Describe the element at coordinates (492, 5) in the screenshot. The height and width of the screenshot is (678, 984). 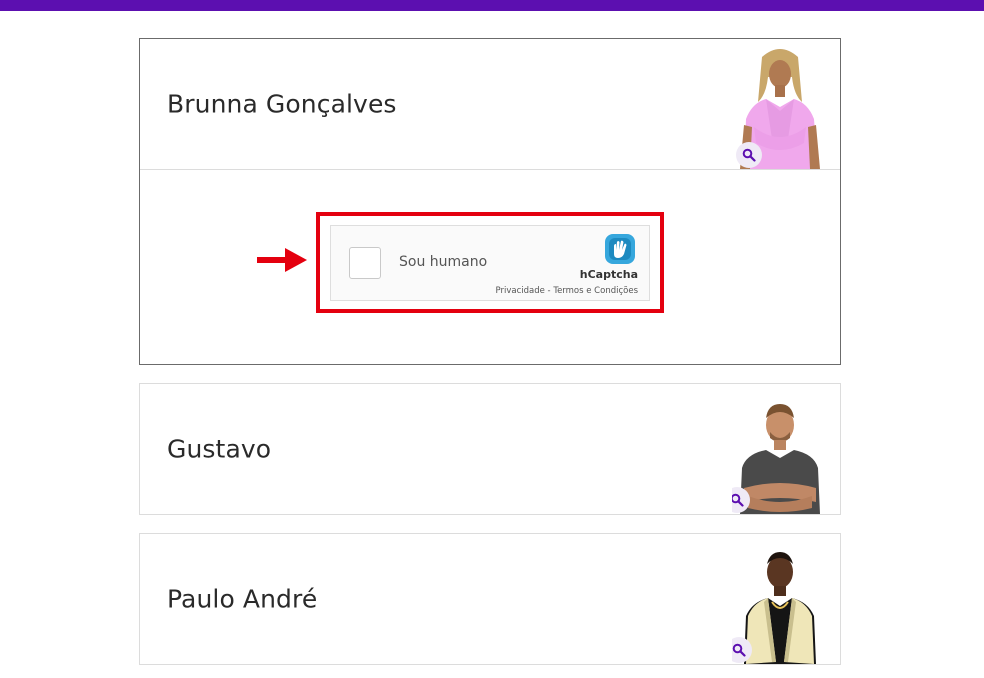
I see `top-bar` at that location.